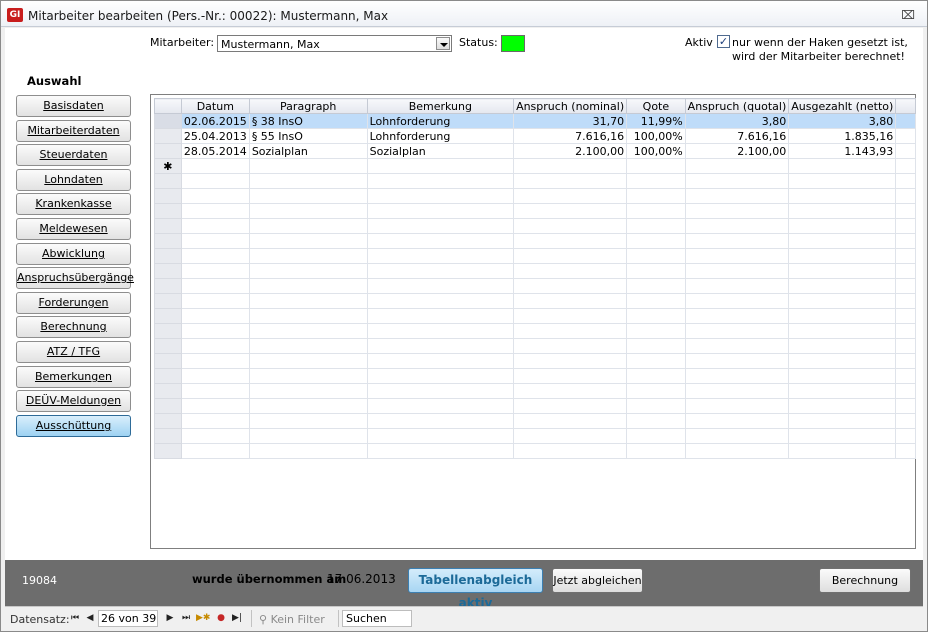 The image size is (928, 632). What do you see at coordinates (186, 618) in the screenshot?
I see `last-record-icon: ⏭` at bounding box center [186, 618].